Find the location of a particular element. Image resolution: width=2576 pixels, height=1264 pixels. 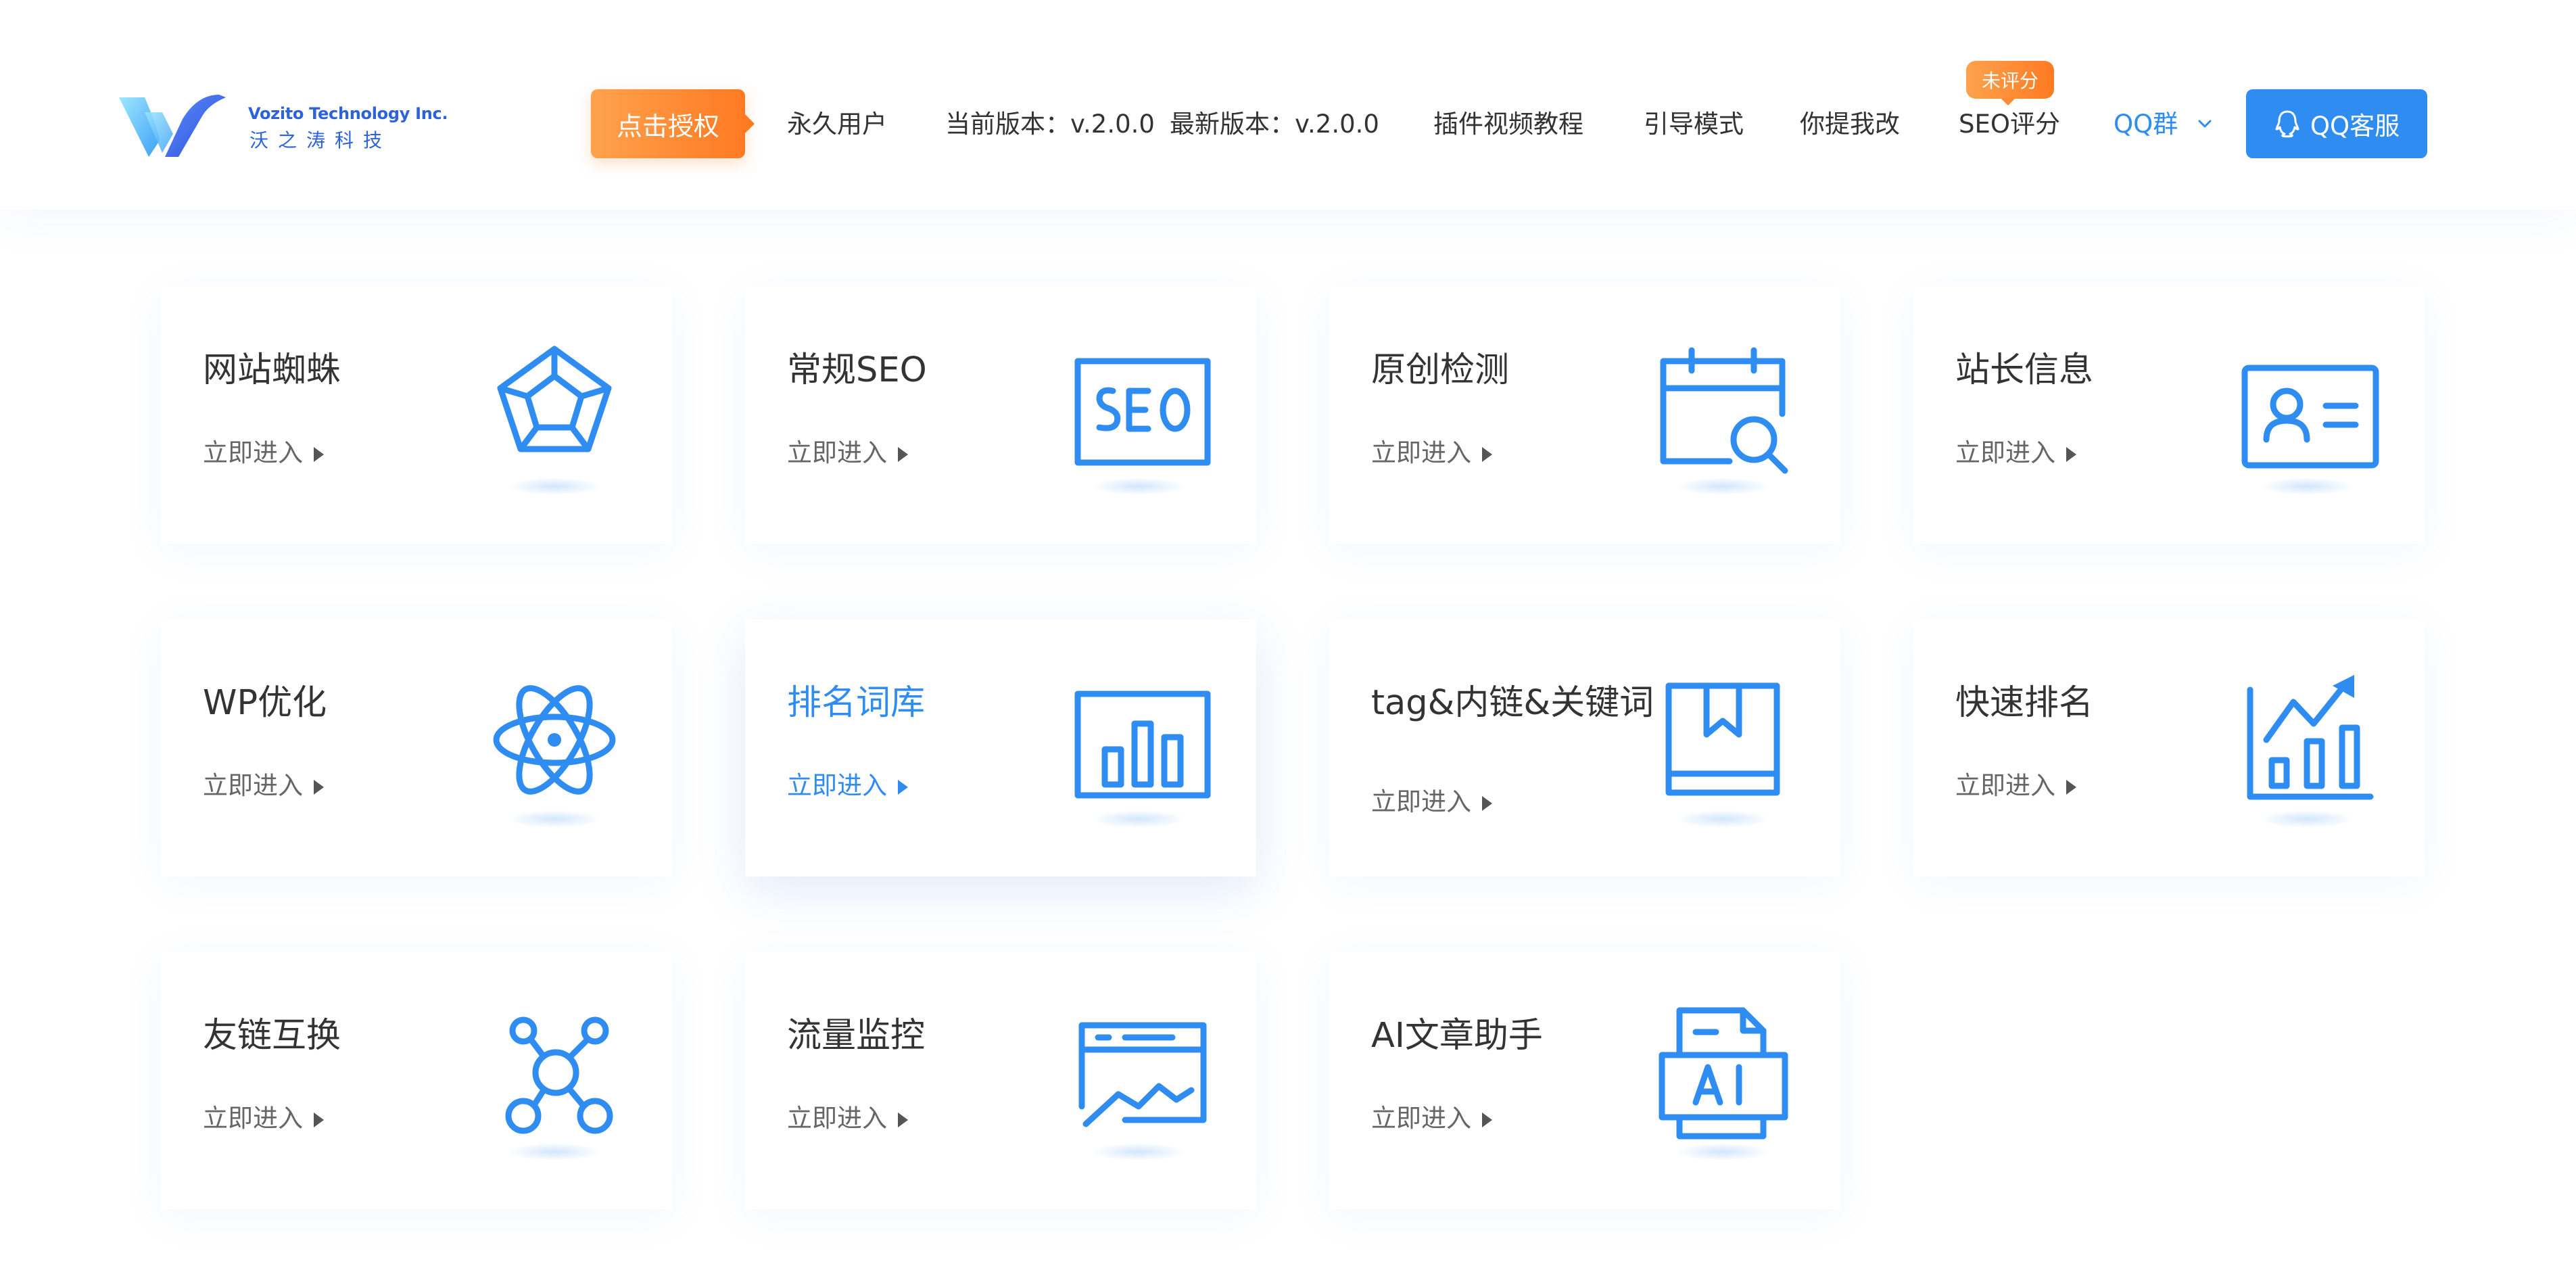

card-webmaster-info: 站长信息 立即进入 is located at coordinates (2169, 415).